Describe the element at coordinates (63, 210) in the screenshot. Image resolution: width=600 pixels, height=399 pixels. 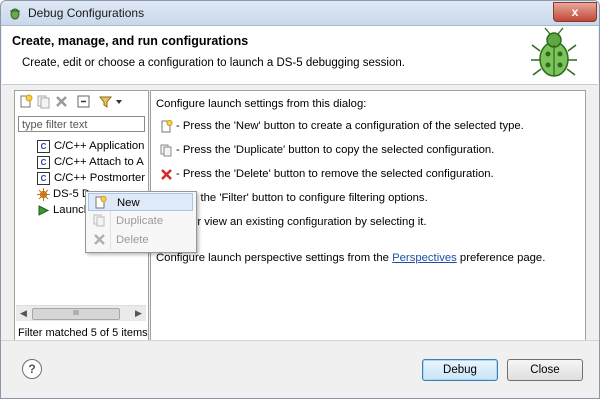
I see `tree-item-launch-group: Launch` at that location.